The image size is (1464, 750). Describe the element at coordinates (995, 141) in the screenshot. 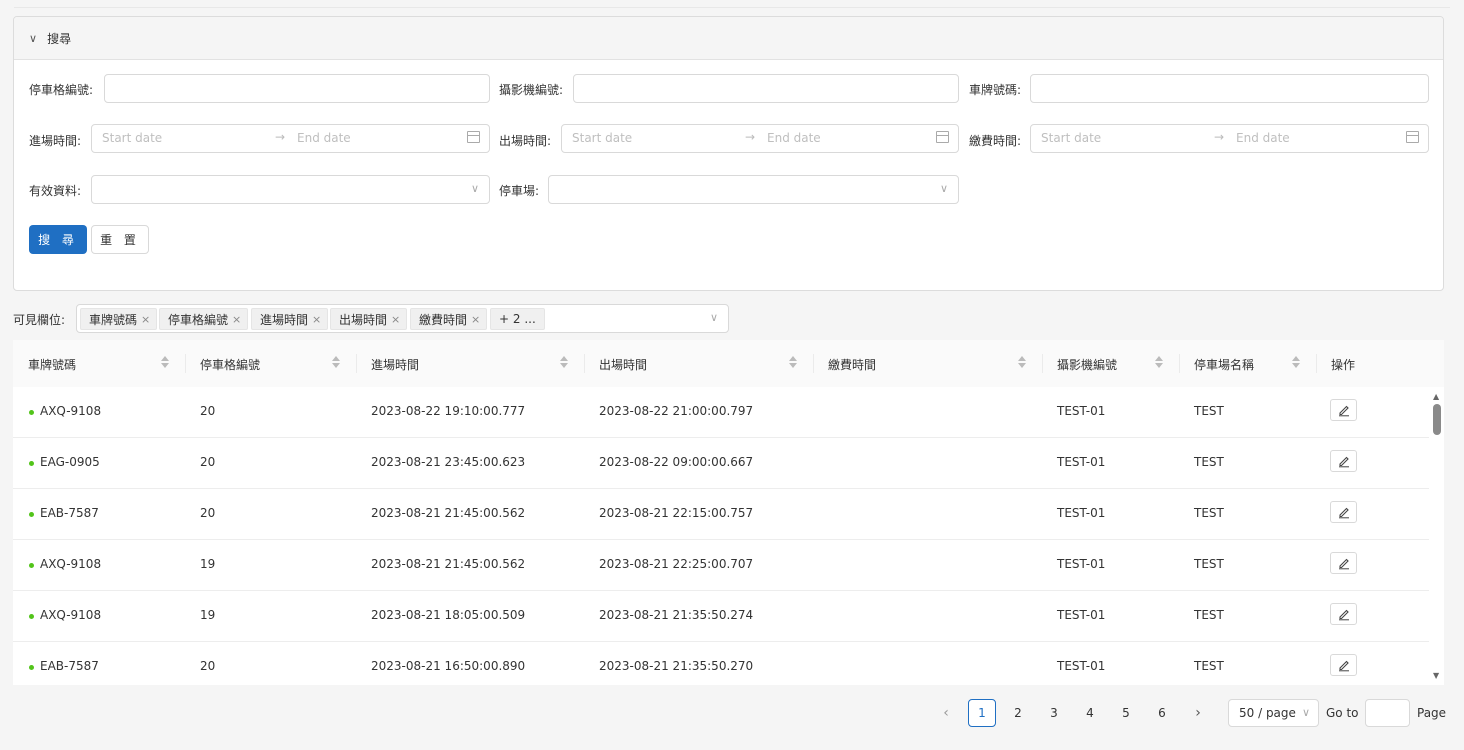

I see `pay-time-label: 繳費時間:` at that location.